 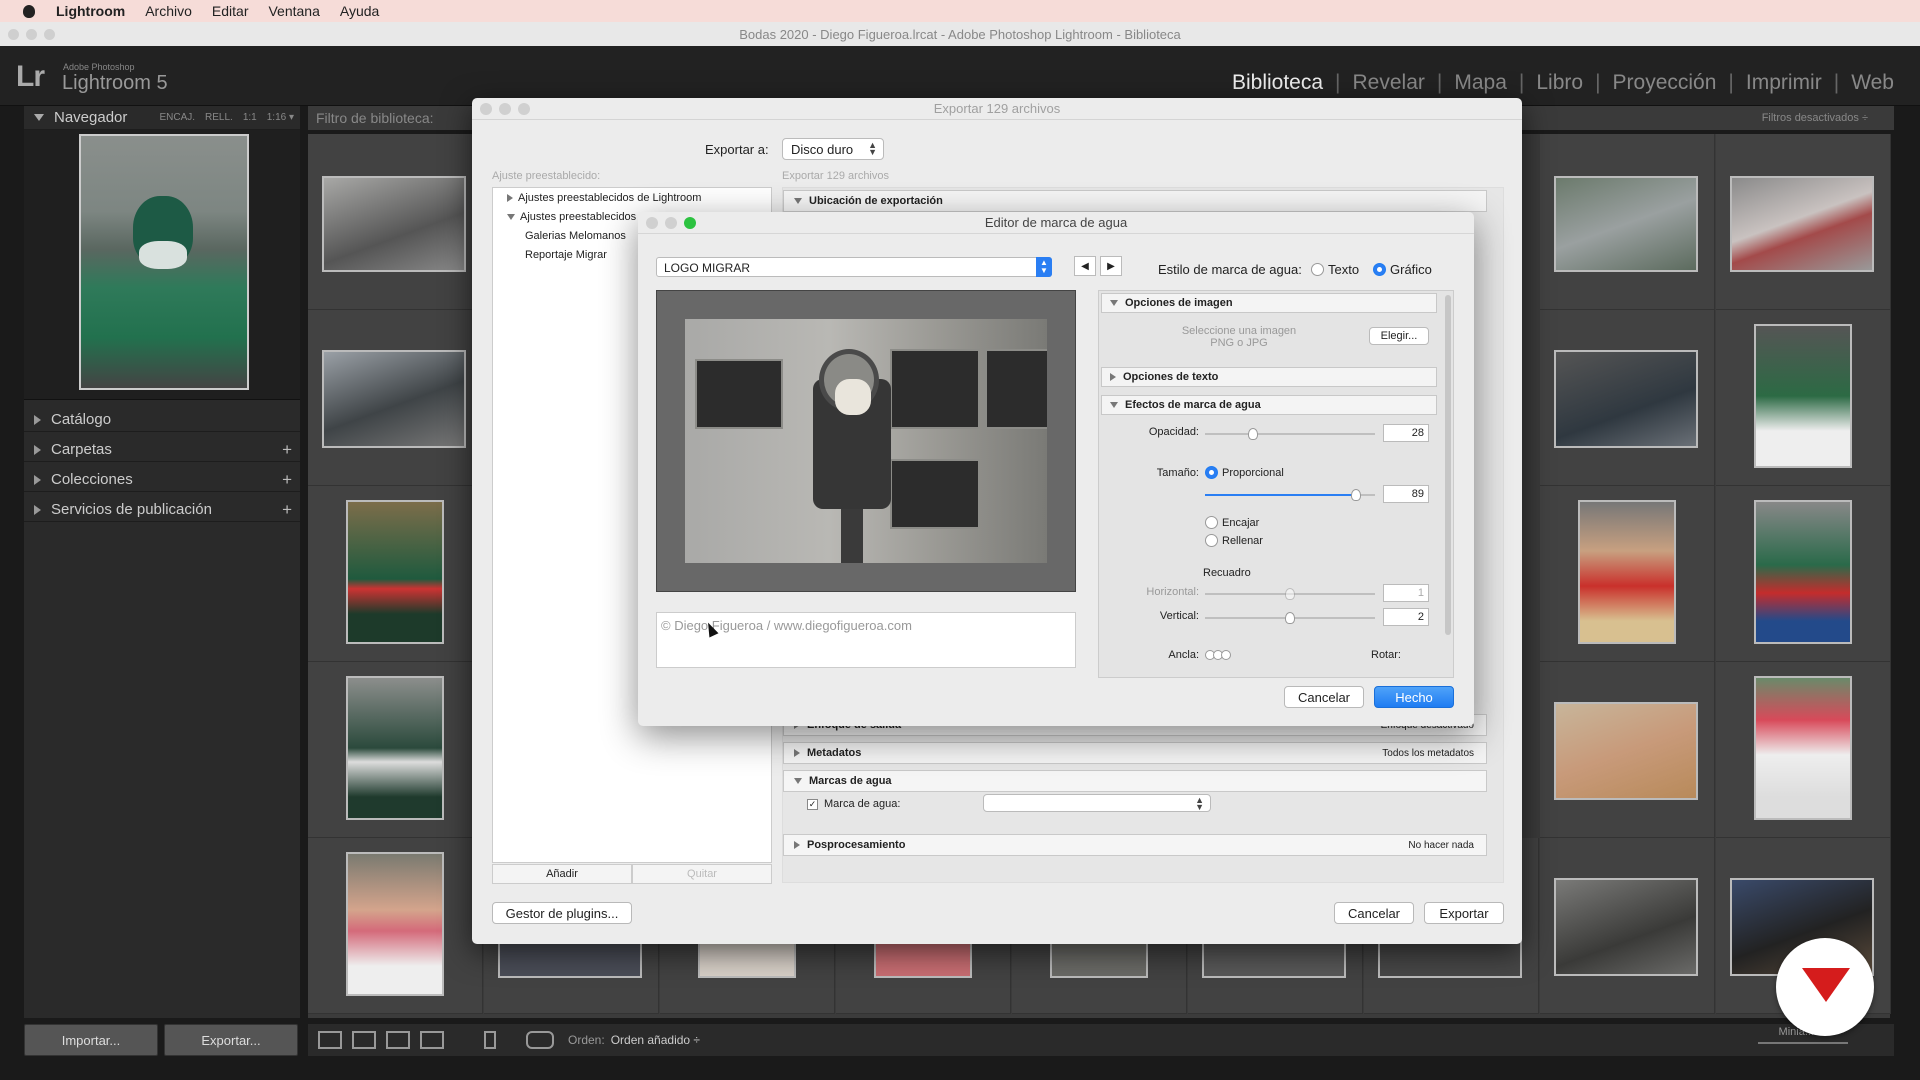 What do you see at coordinates (1290, 618) in the screenshot?
I see `vertical-slider` at bounding box center [1290, 618].